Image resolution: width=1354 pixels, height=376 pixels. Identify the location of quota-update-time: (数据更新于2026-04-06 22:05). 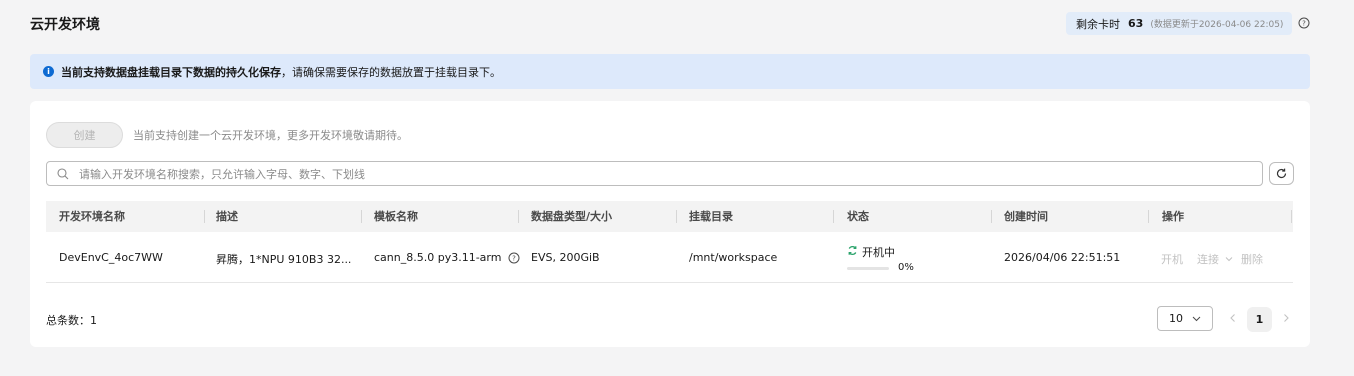
(1217, 25).